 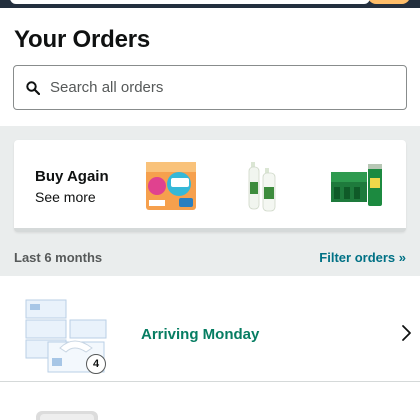 I want to click on page-title: Your Orders, so click(x=82, y=39).